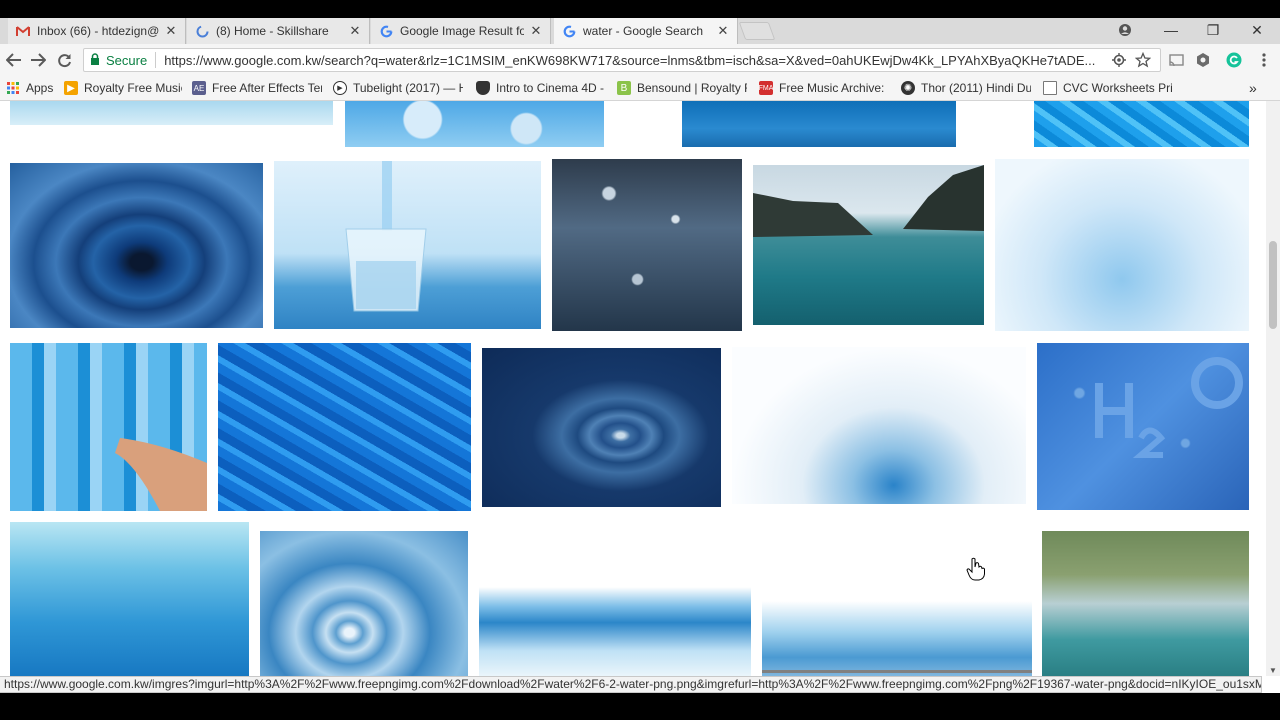 This screenshot has height=720, width=1280. I want to click on bookmark-thor: ✺ Thor (2011) Hindi Du, so click(966, 88).